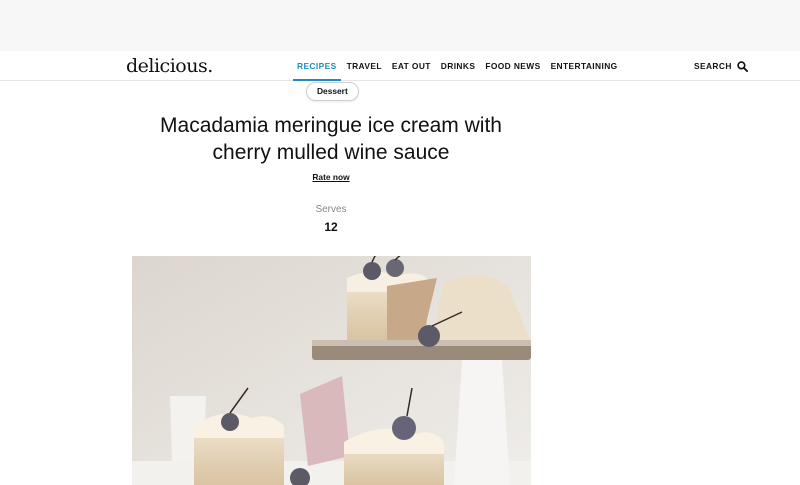  I want to click on serves-label: Serves, so click(331, 209).